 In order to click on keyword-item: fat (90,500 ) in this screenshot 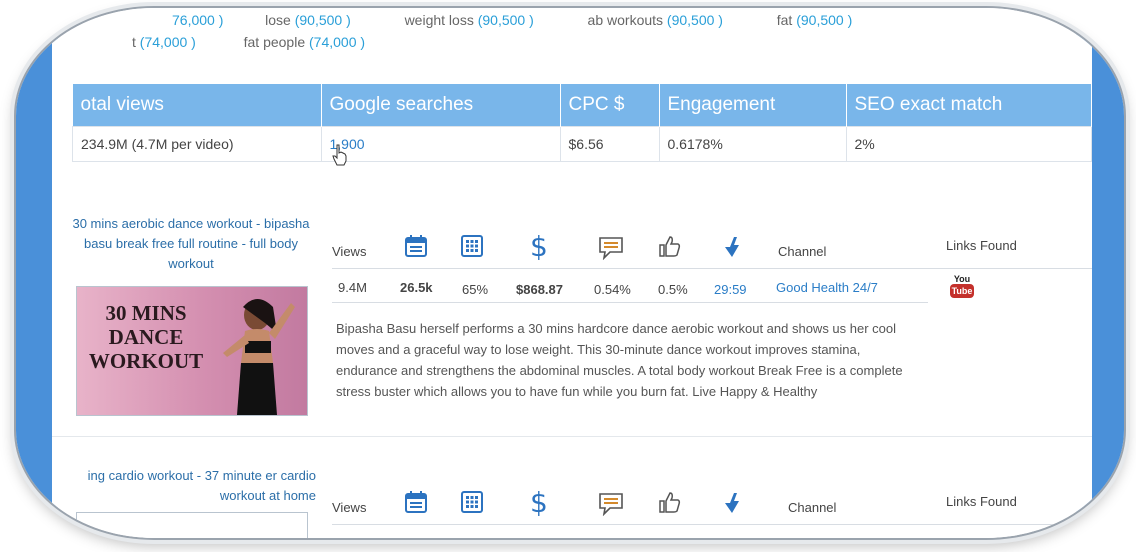, I will do `click(815, 20)`.